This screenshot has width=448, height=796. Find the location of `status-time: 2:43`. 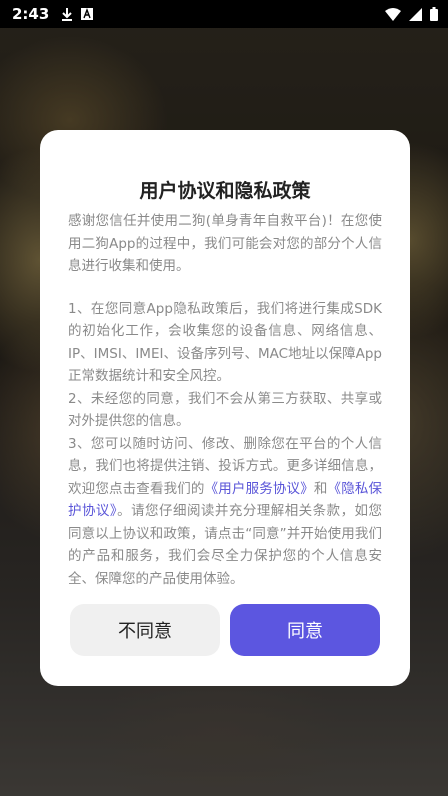

status-time: 2:43 is located at coordinates (31, 14).